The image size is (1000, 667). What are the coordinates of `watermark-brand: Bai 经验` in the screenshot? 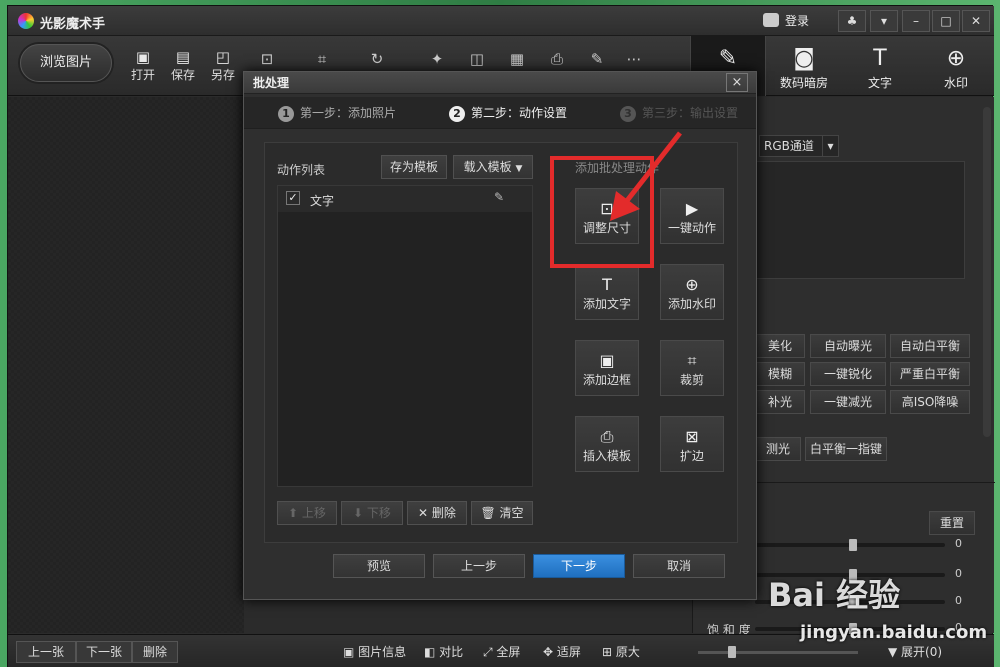 It's located at (834, 595).